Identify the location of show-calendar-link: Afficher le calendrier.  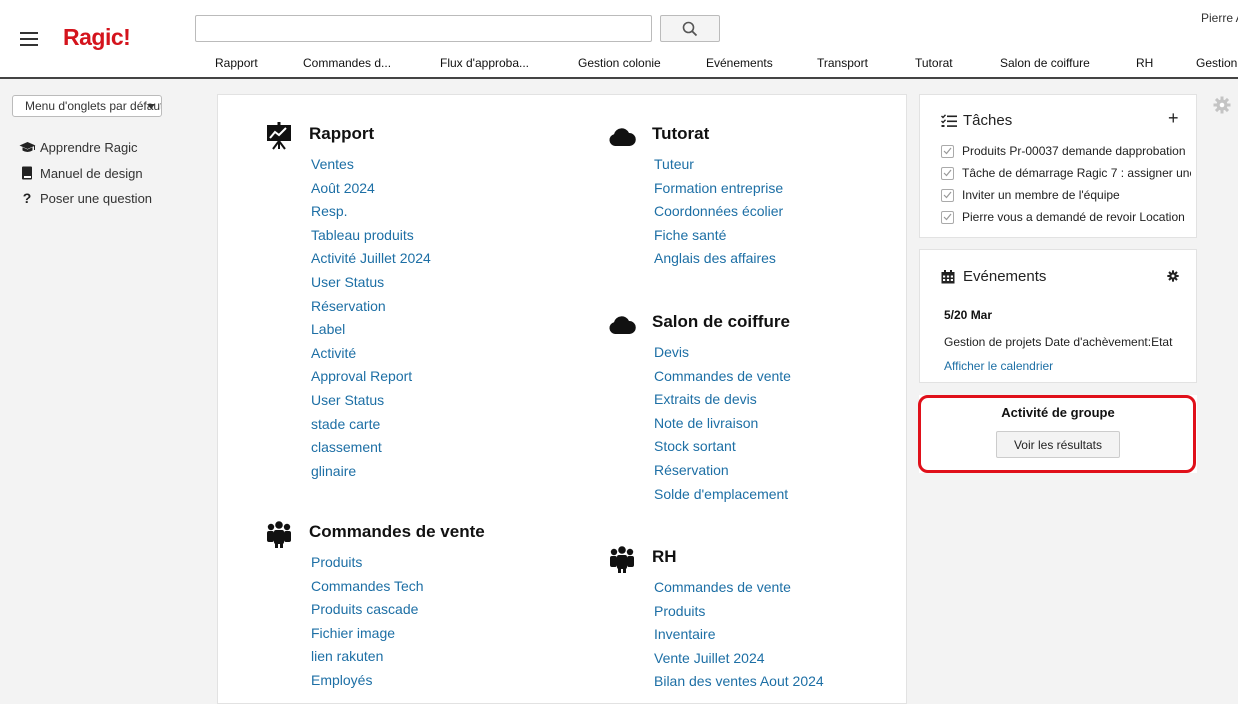
(998, 366).